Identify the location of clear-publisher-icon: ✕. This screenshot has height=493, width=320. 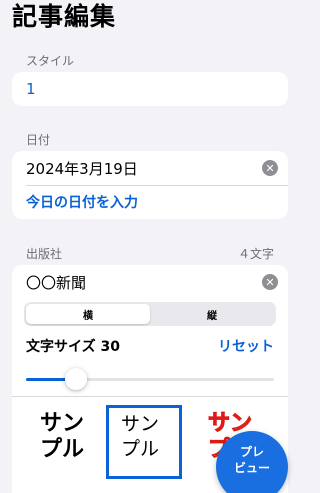
(270, 282).